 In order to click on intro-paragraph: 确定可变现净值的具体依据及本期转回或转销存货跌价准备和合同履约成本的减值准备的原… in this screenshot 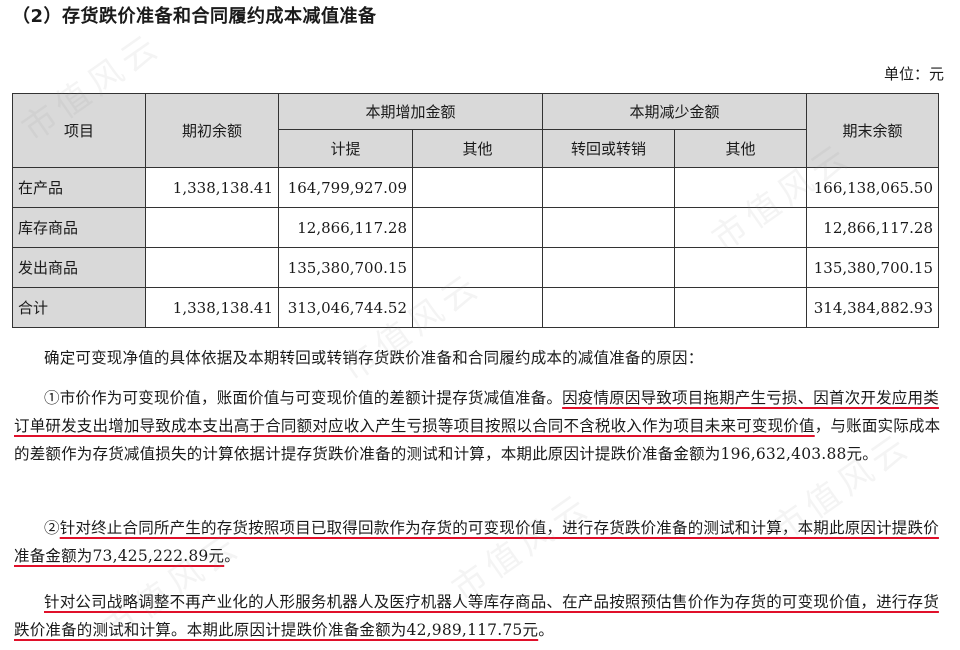, I will do `click(480, 358)`.